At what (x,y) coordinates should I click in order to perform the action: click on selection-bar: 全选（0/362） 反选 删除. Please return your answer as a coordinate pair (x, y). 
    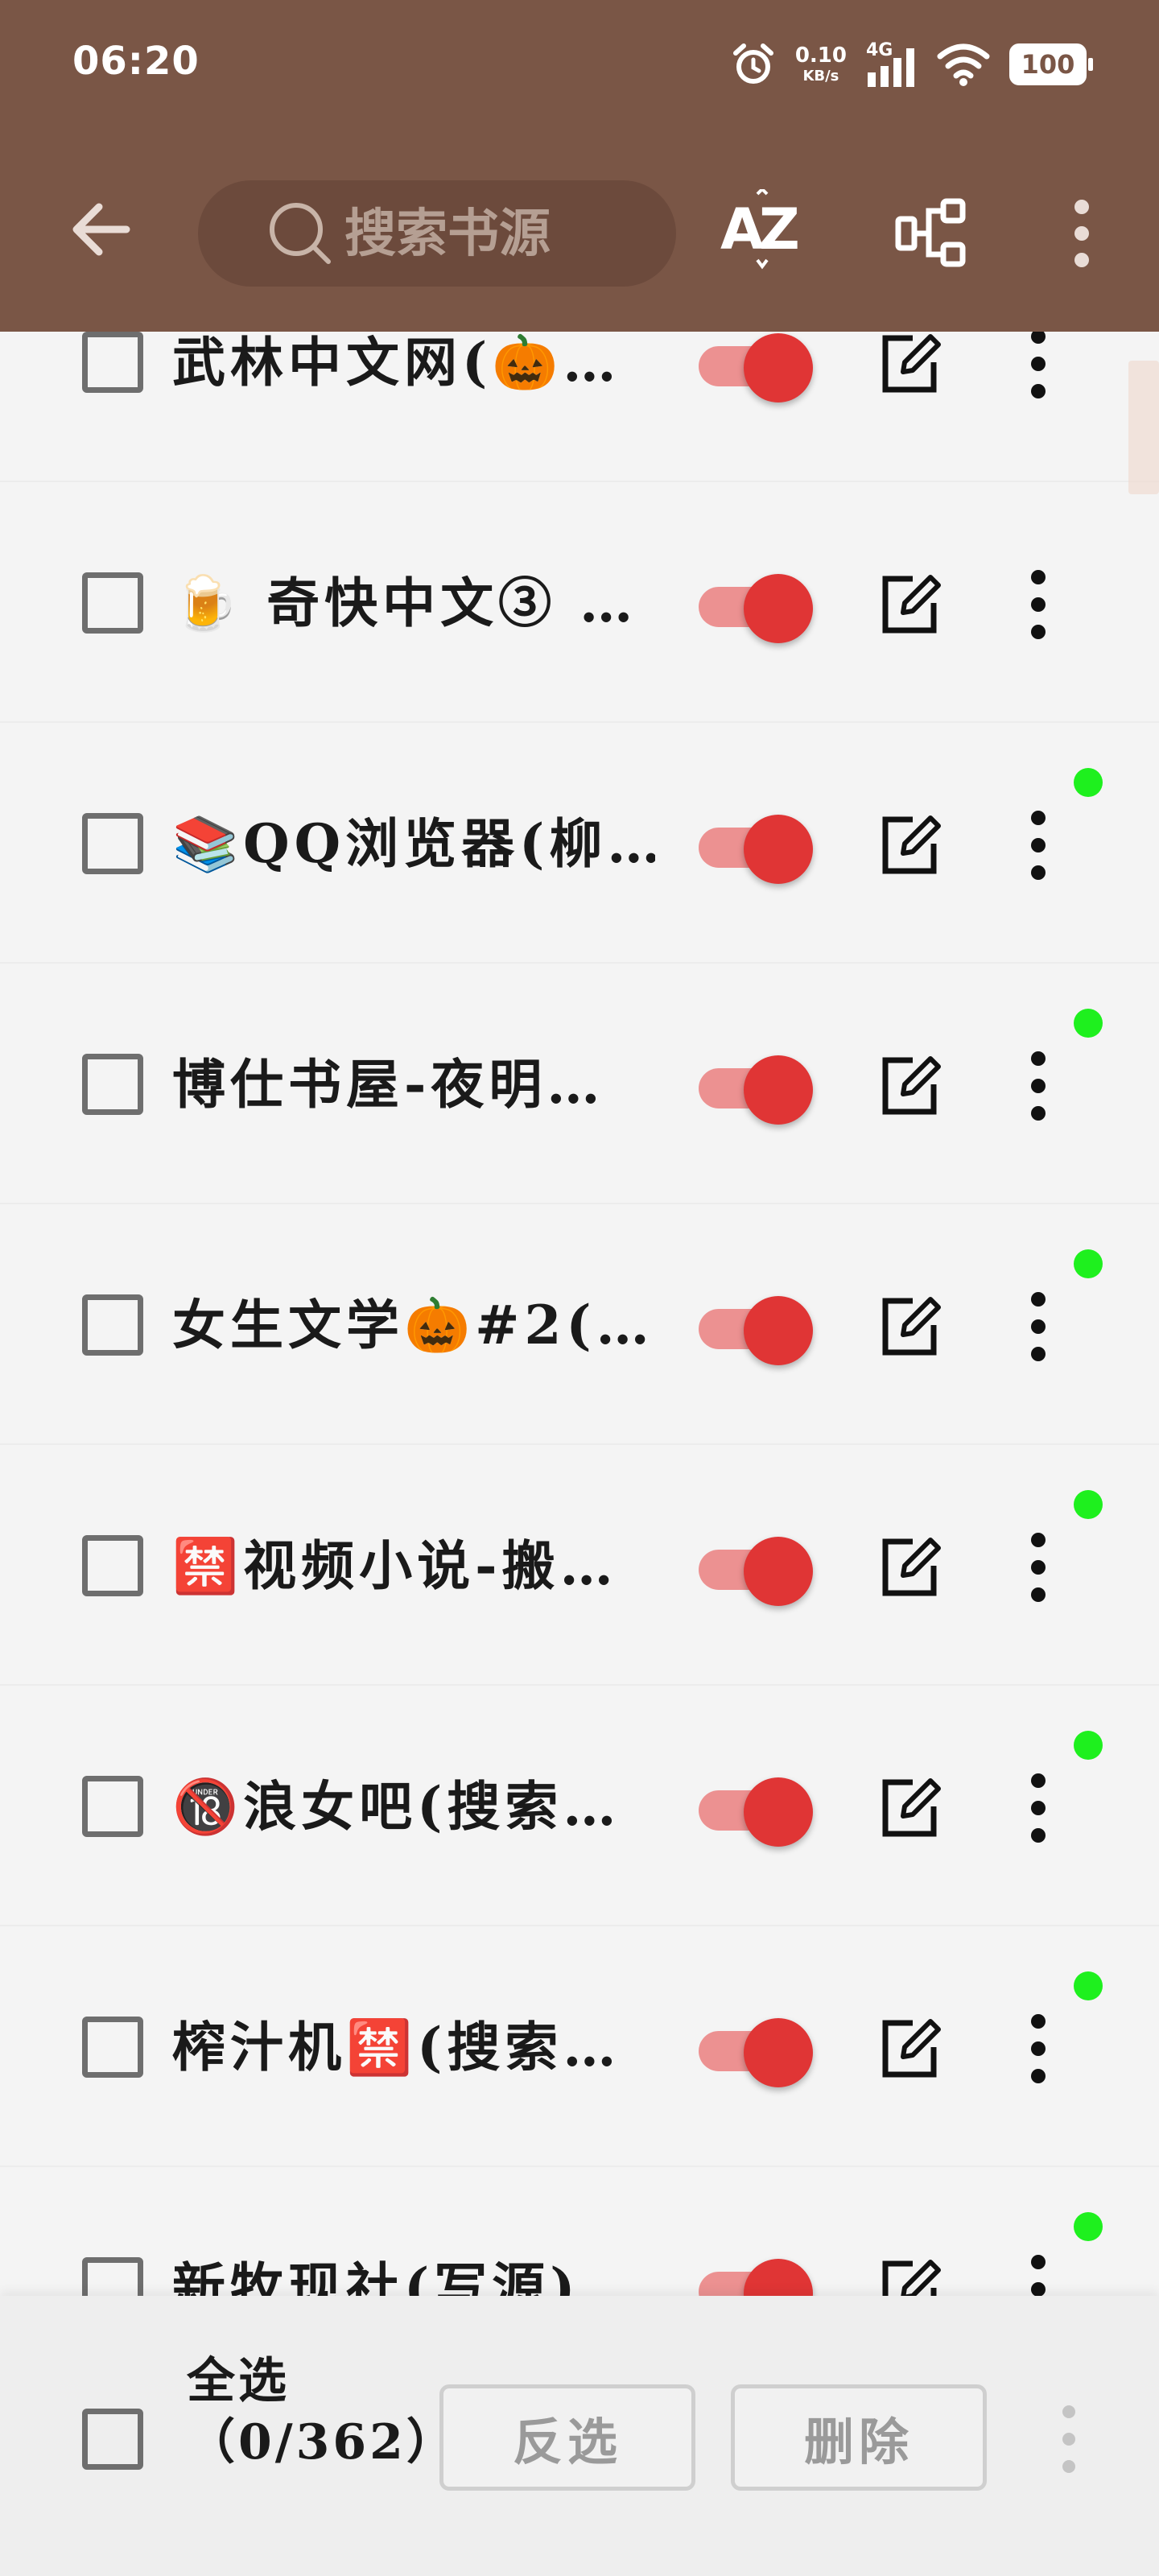
    Looking at the image, I should click on (579, 2436).